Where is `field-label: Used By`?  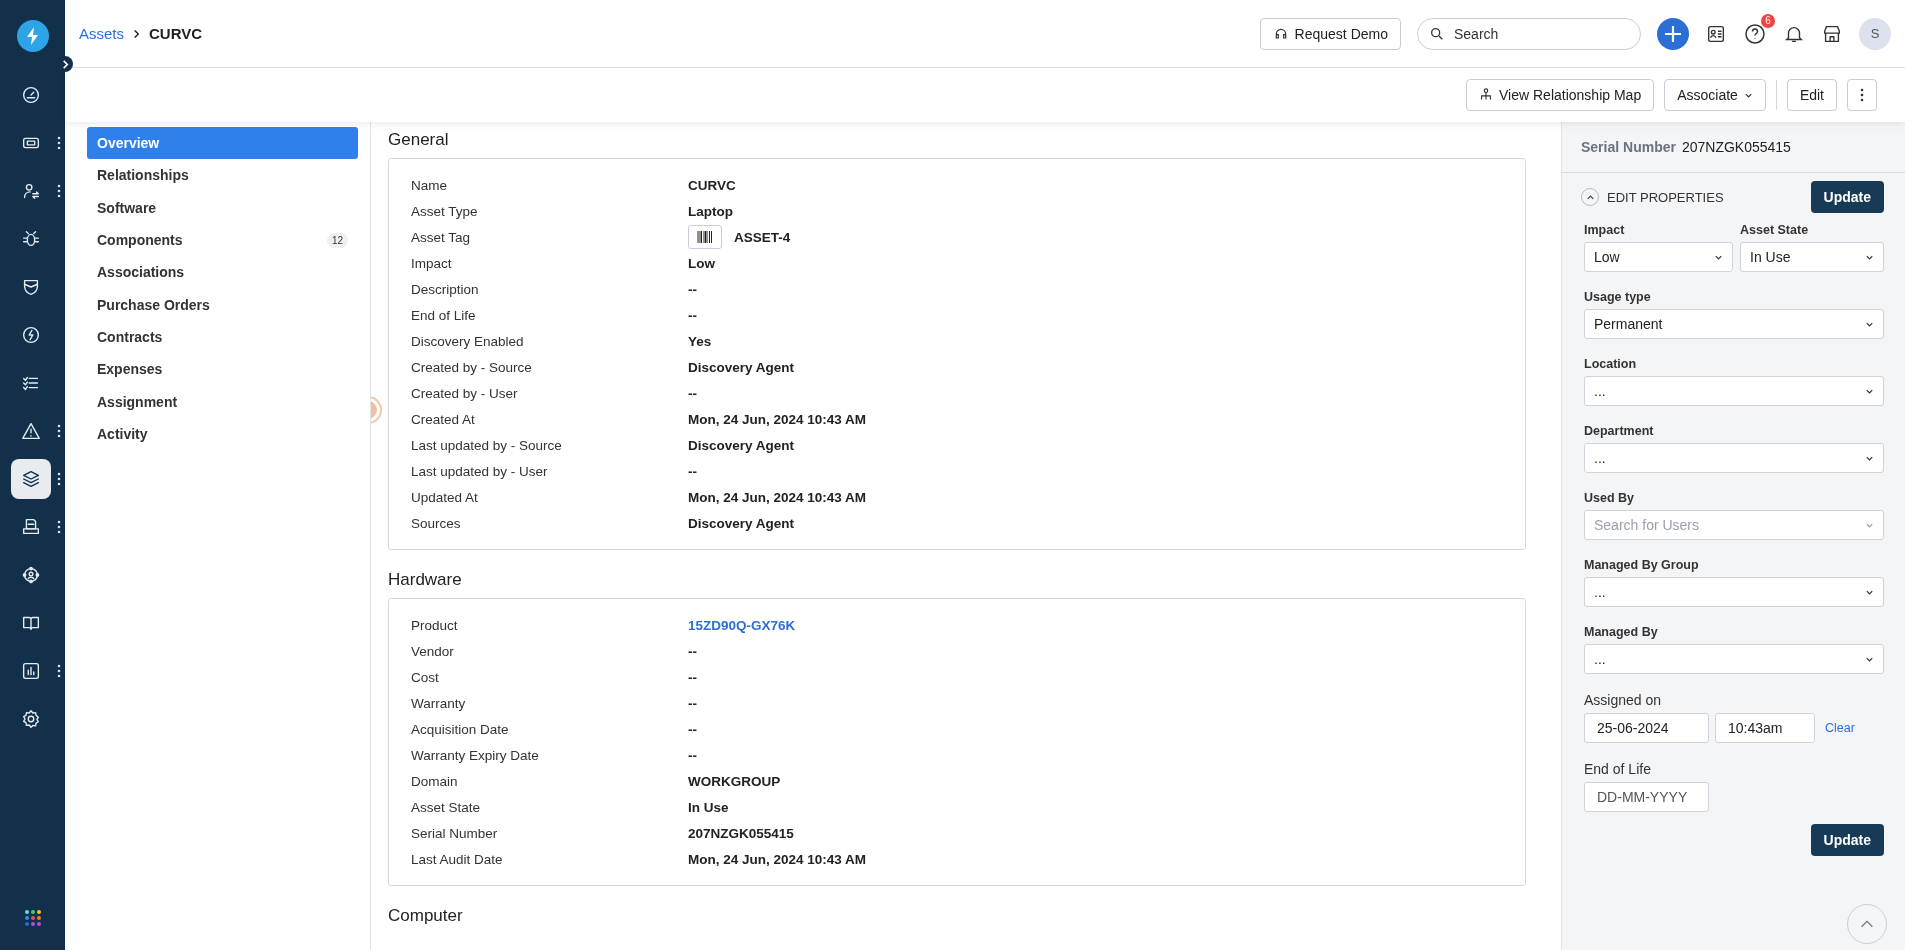 field-label: Used By is located at coordinates (1610, 498).